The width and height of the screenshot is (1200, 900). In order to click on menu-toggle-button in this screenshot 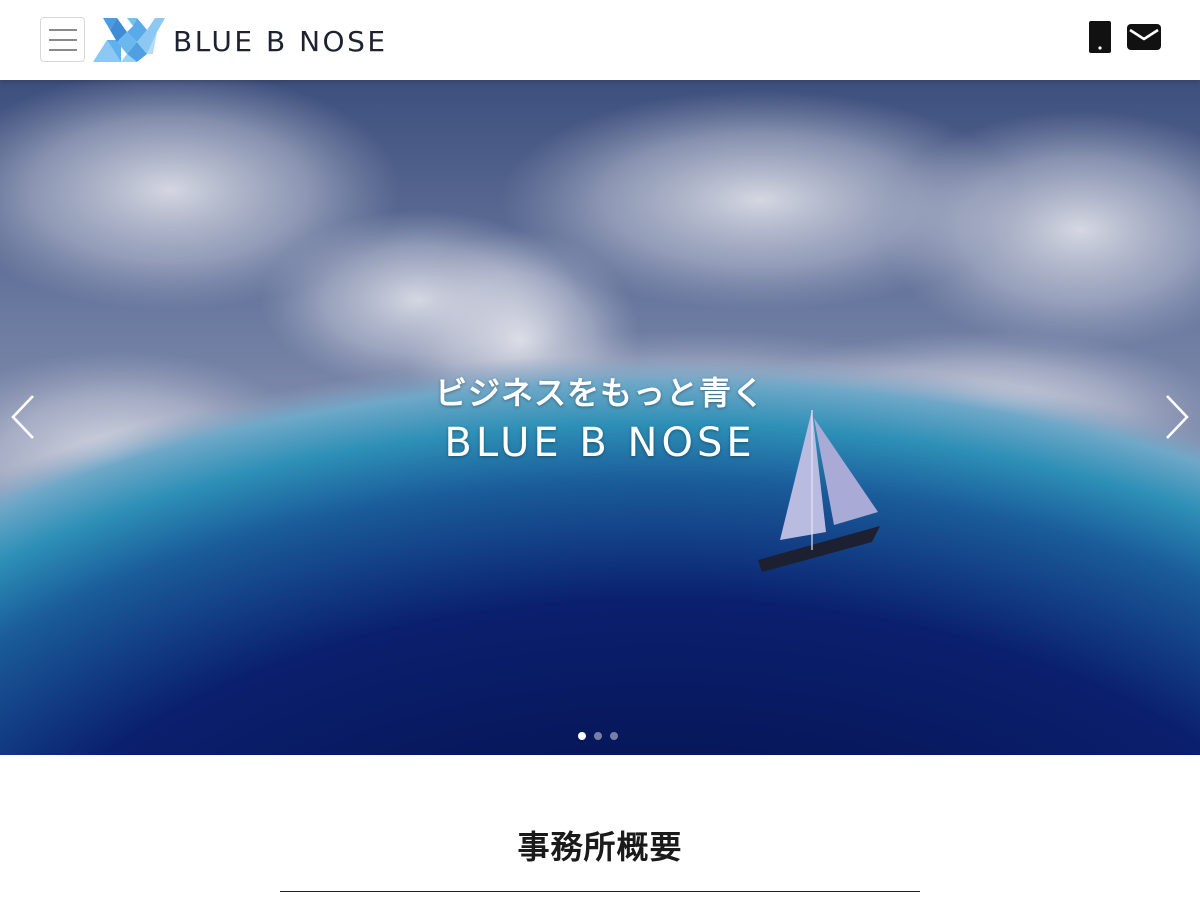, I will do `click(62, 39)`.